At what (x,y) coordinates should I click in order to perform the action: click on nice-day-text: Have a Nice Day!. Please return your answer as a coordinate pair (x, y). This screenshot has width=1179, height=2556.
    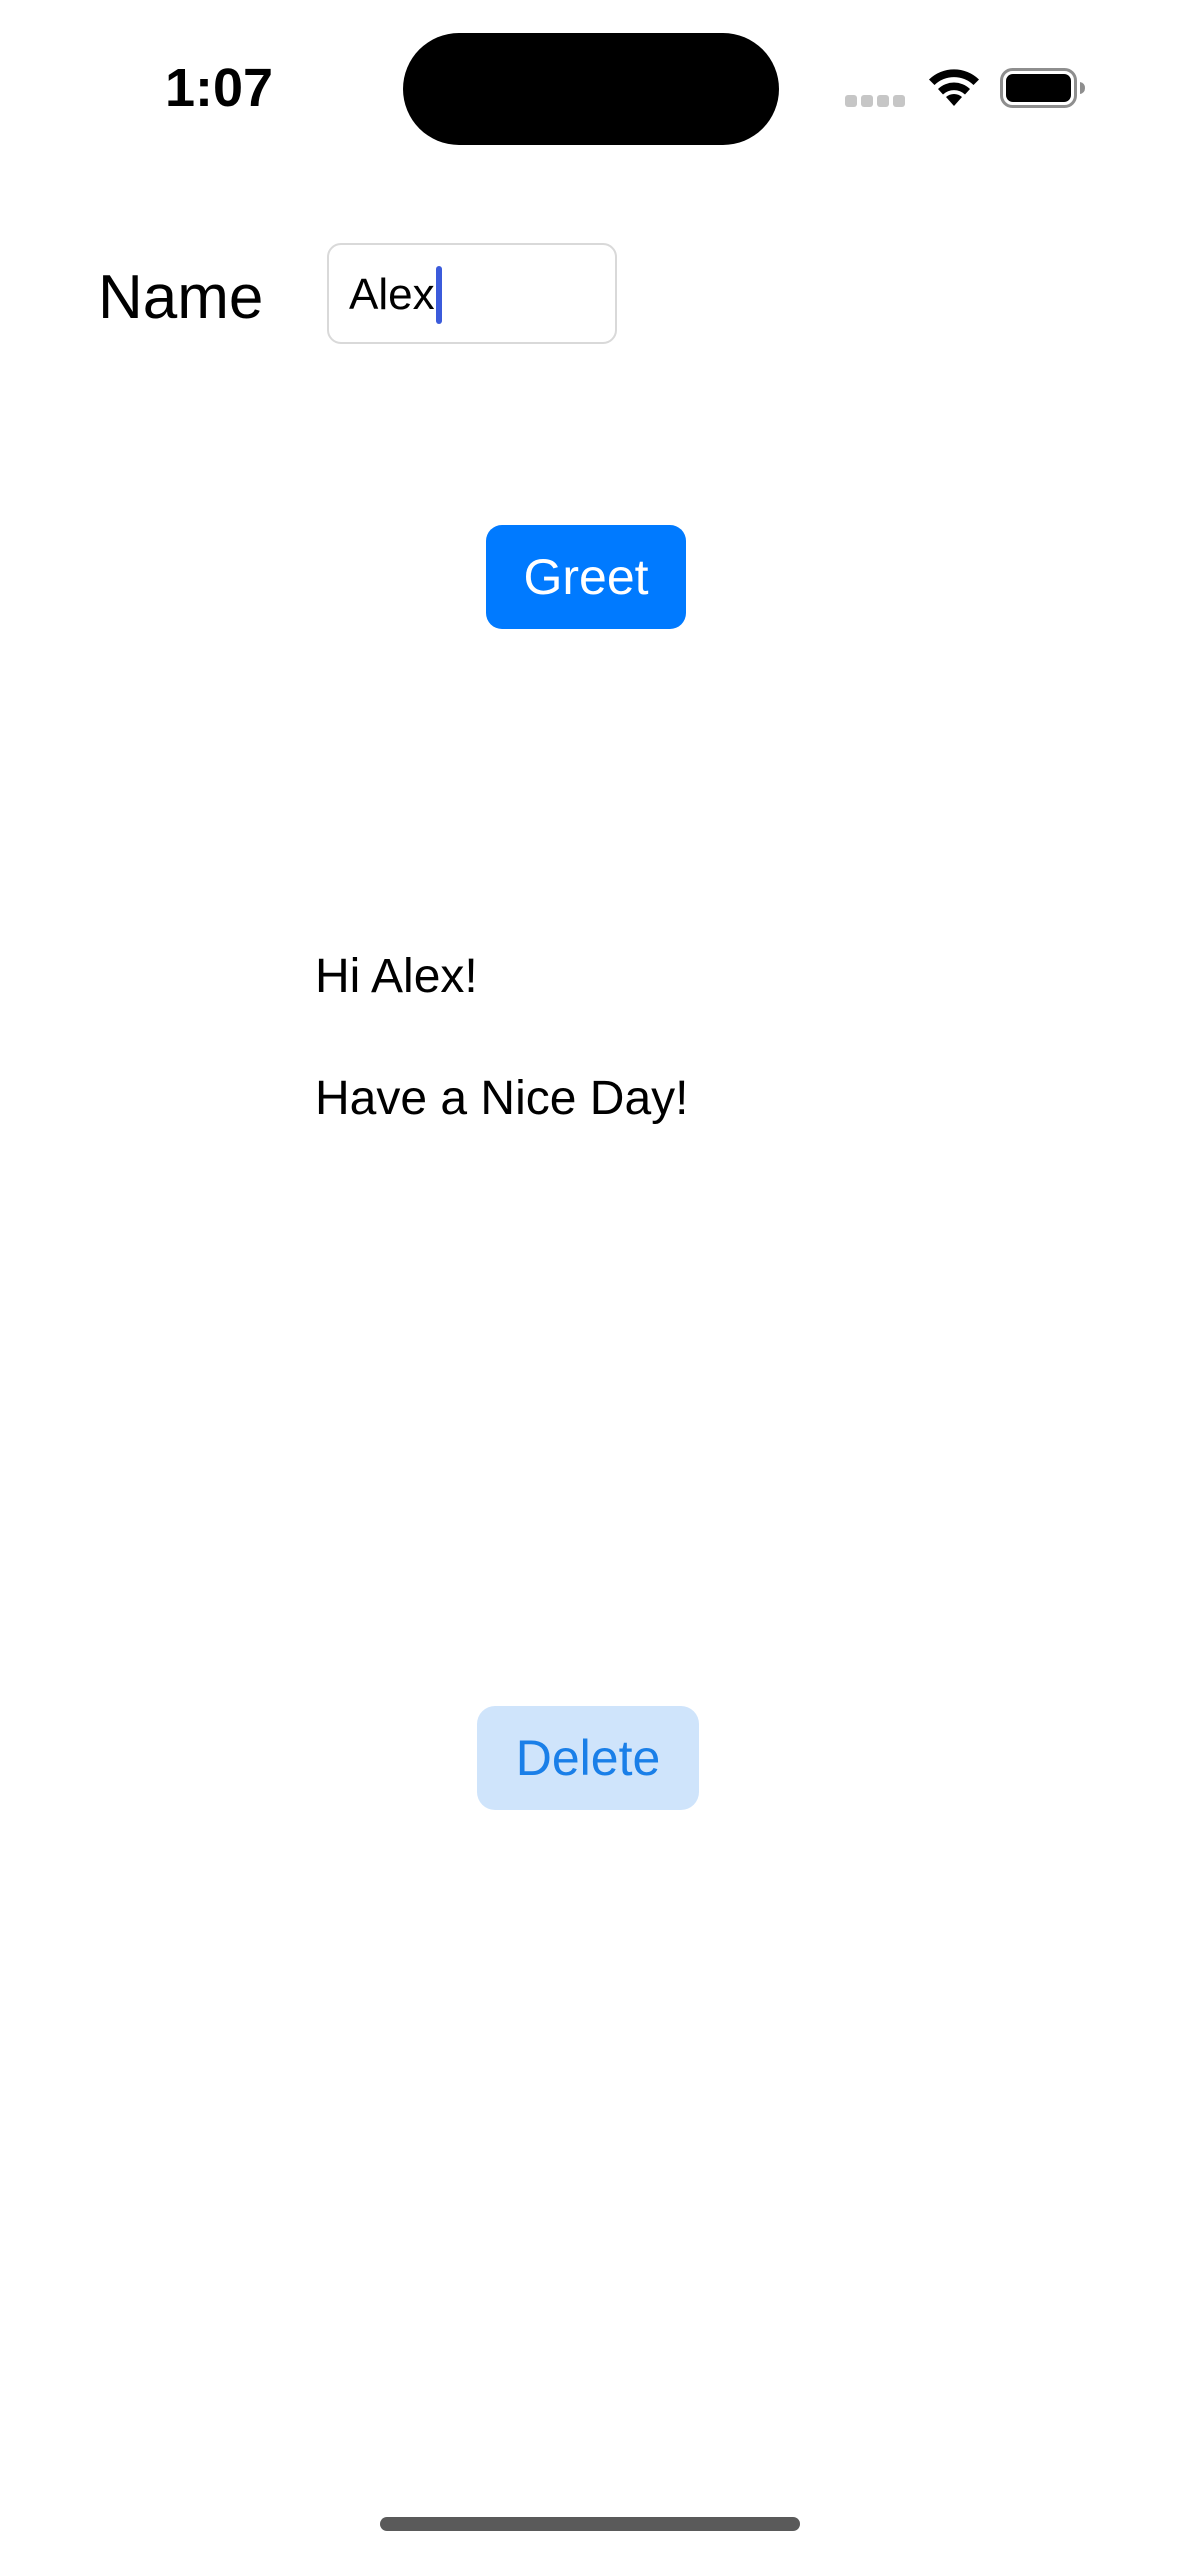
    Looking at the image, I should click on (502, 1098).